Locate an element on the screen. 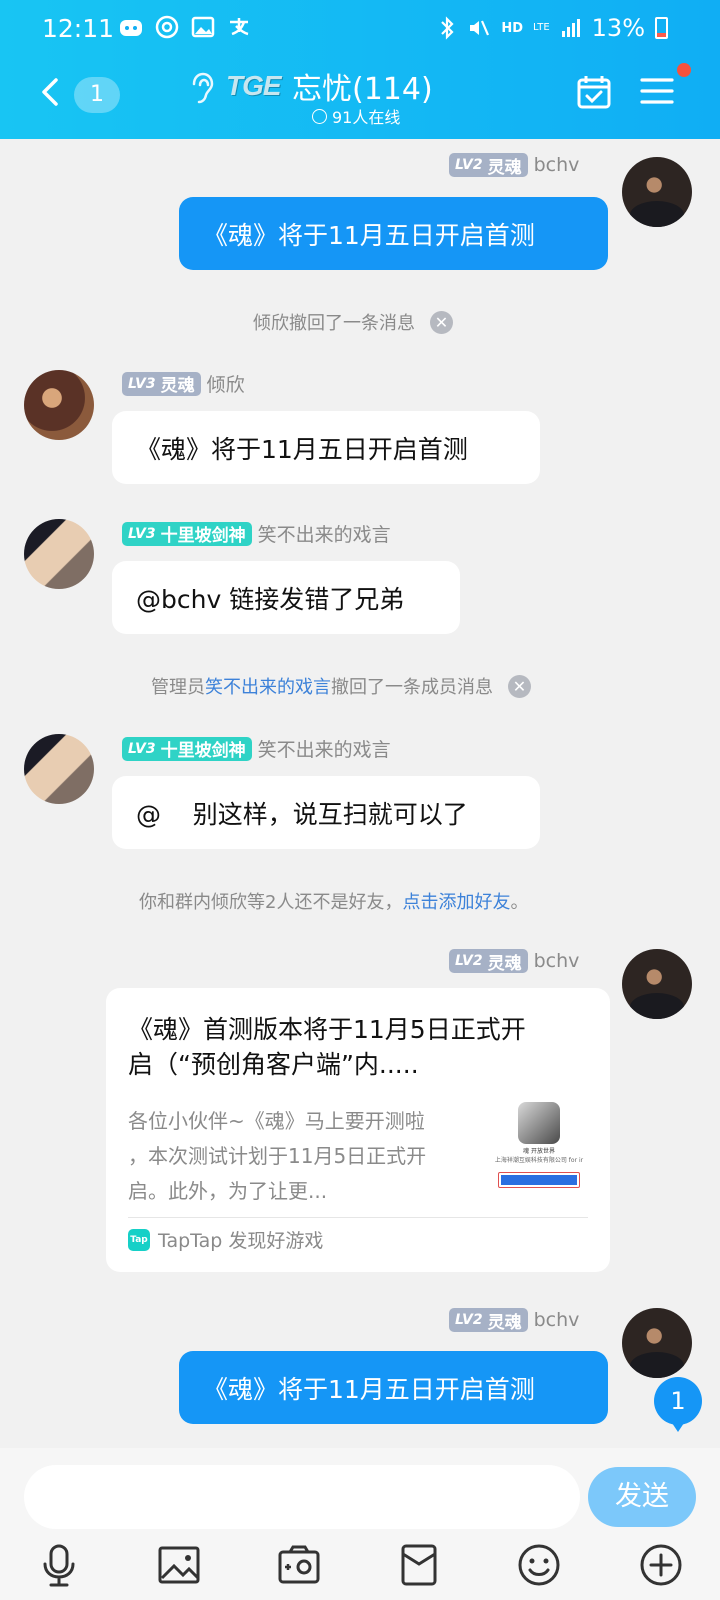 The image size is (720, 1600). battery-icon is located at coordinates (661, 28).